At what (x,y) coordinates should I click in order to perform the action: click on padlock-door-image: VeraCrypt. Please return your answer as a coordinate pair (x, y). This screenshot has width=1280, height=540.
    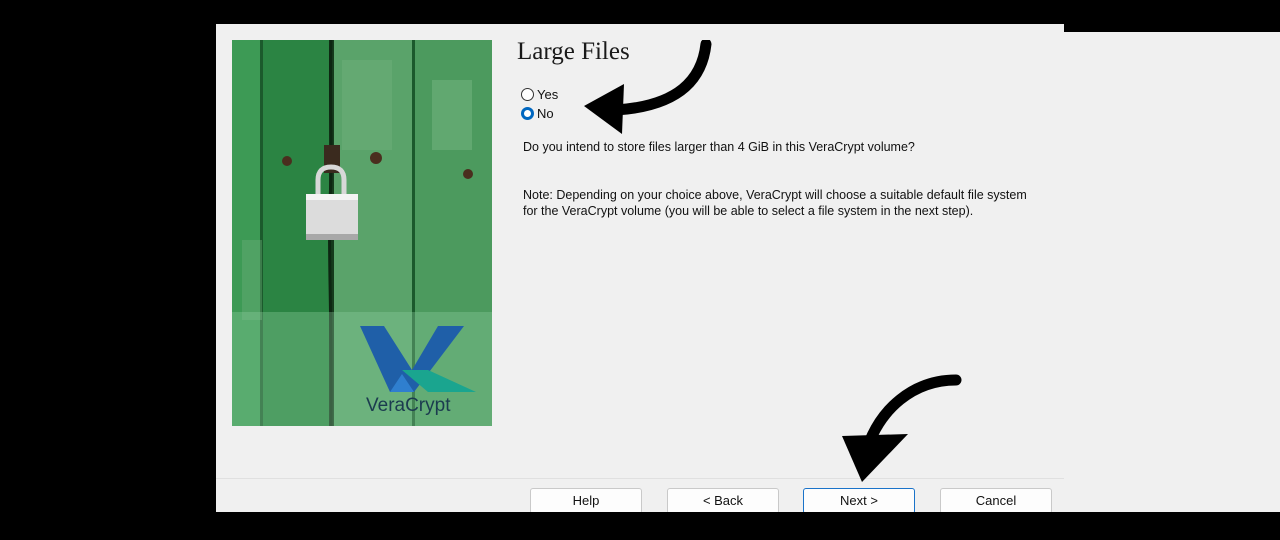
    Looking at the image, I should click on (362, 233).